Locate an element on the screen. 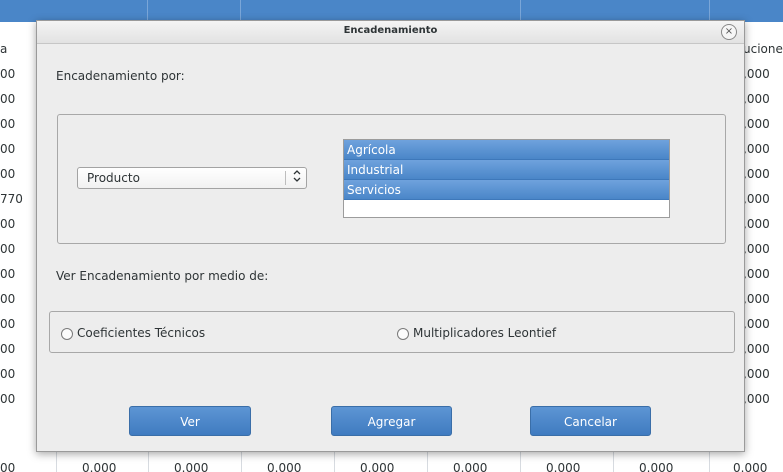  chain-by-combobox: Producto is located at coordinates (192, 178).